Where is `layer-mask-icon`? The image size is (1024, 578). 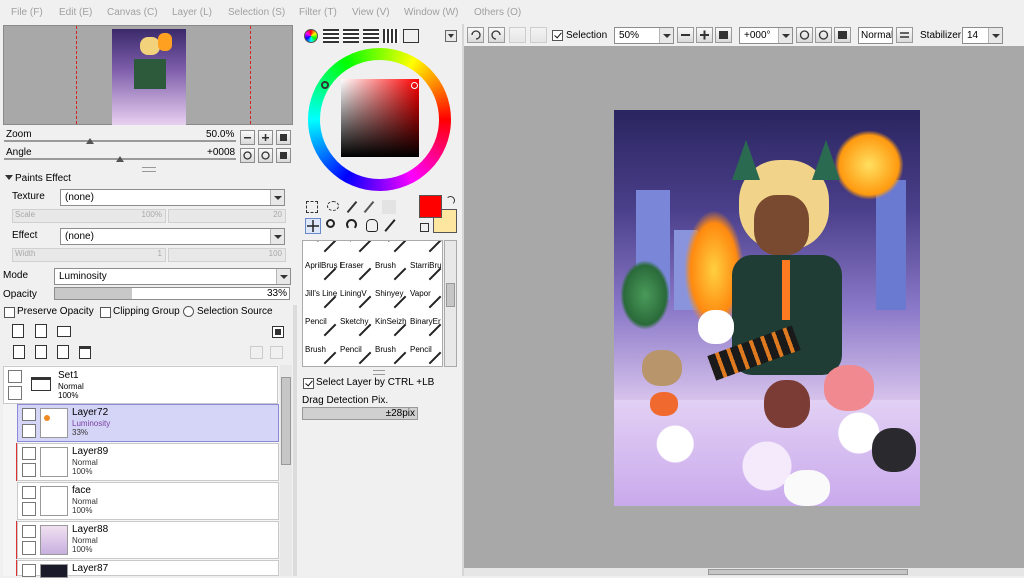
layer-mask-icon is located at coordinates (278, 332).